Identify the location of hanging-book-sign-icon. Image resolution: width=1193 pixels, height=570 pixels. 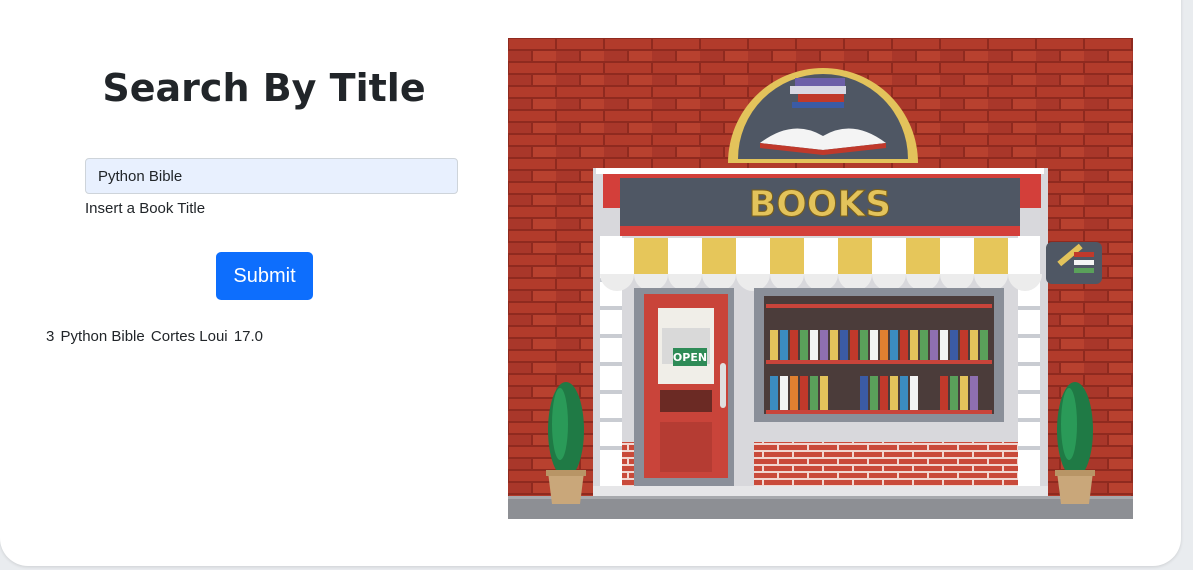
(1074, 263).